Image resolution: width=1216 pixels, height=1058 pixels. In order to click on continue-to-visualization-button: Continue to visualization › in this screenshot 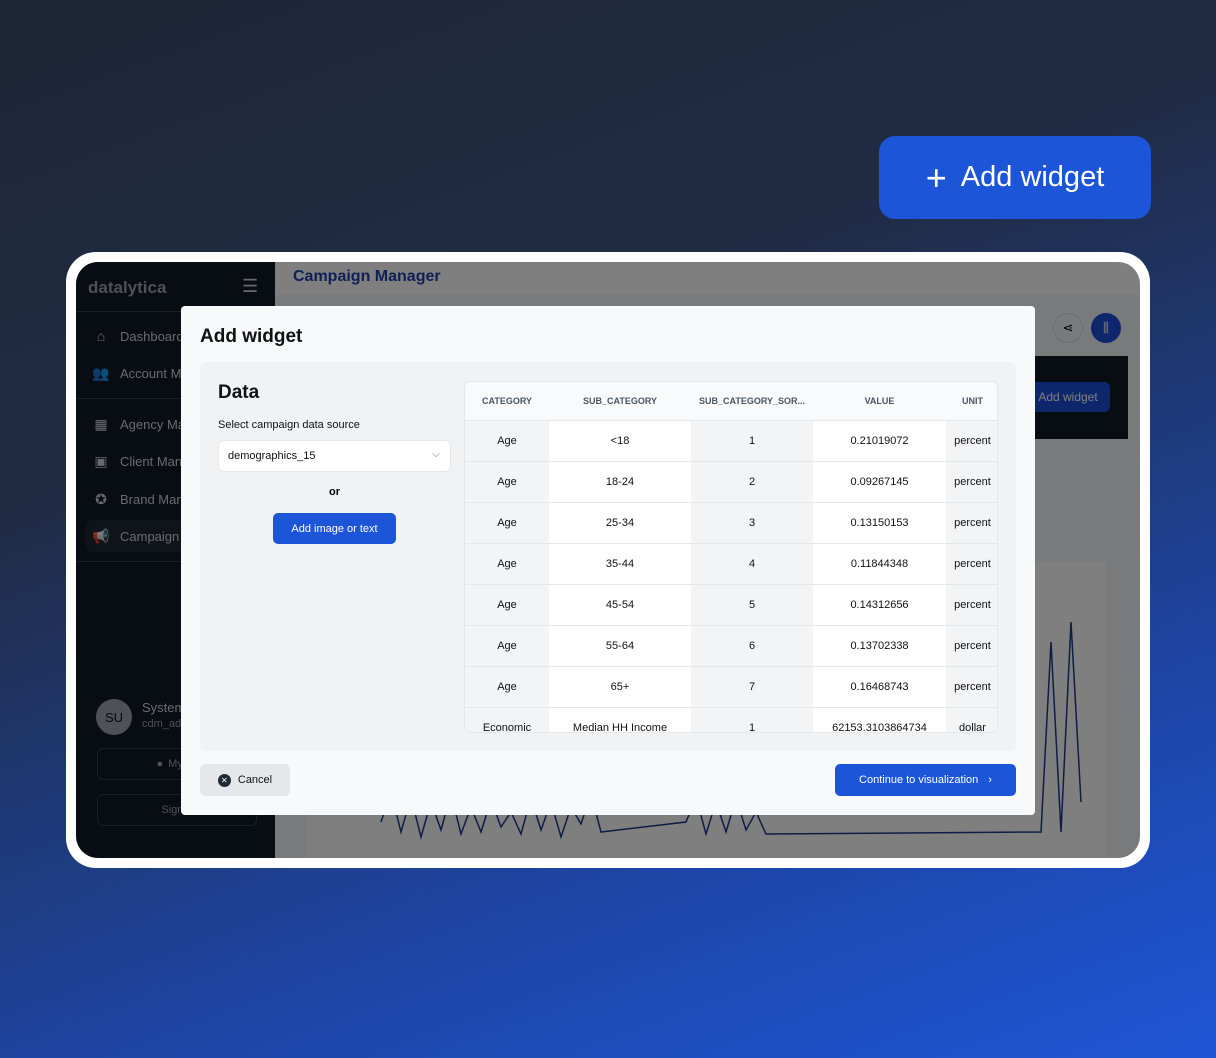, I will do `click(925, 780)`.